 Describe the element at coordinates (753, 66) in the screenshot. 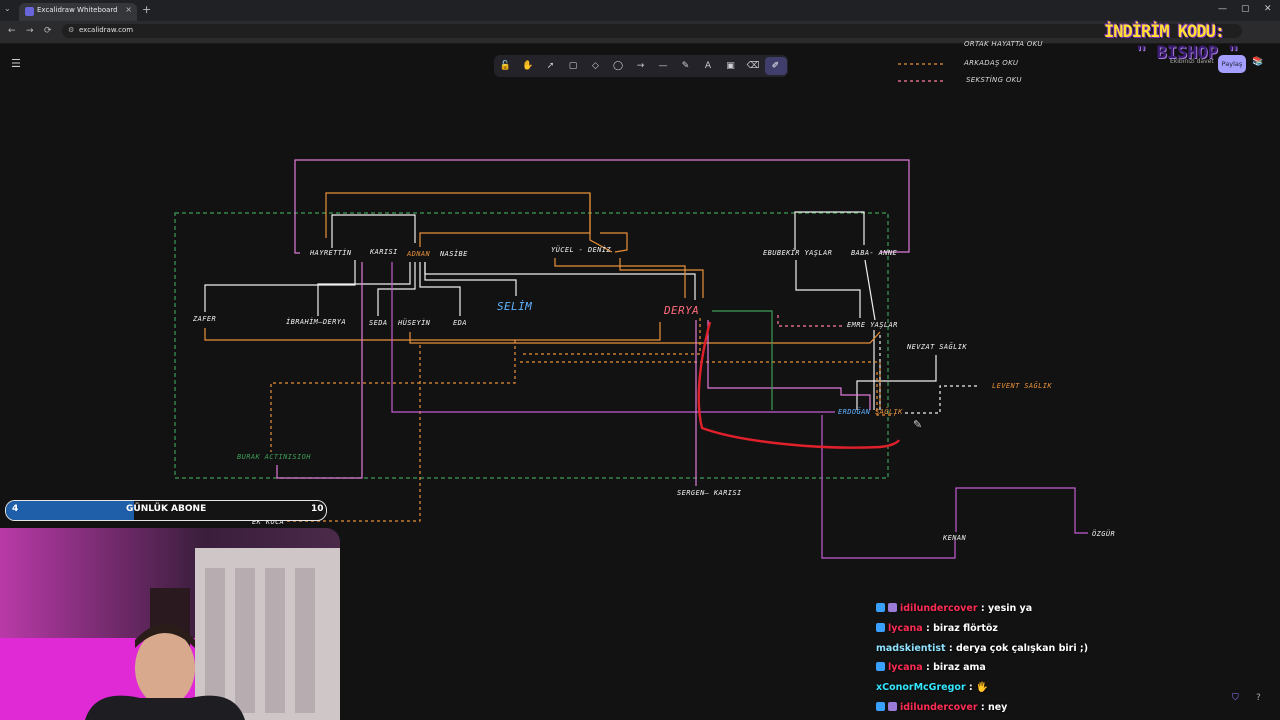

I see `tool-eraser-icon: ⌫` at that location.